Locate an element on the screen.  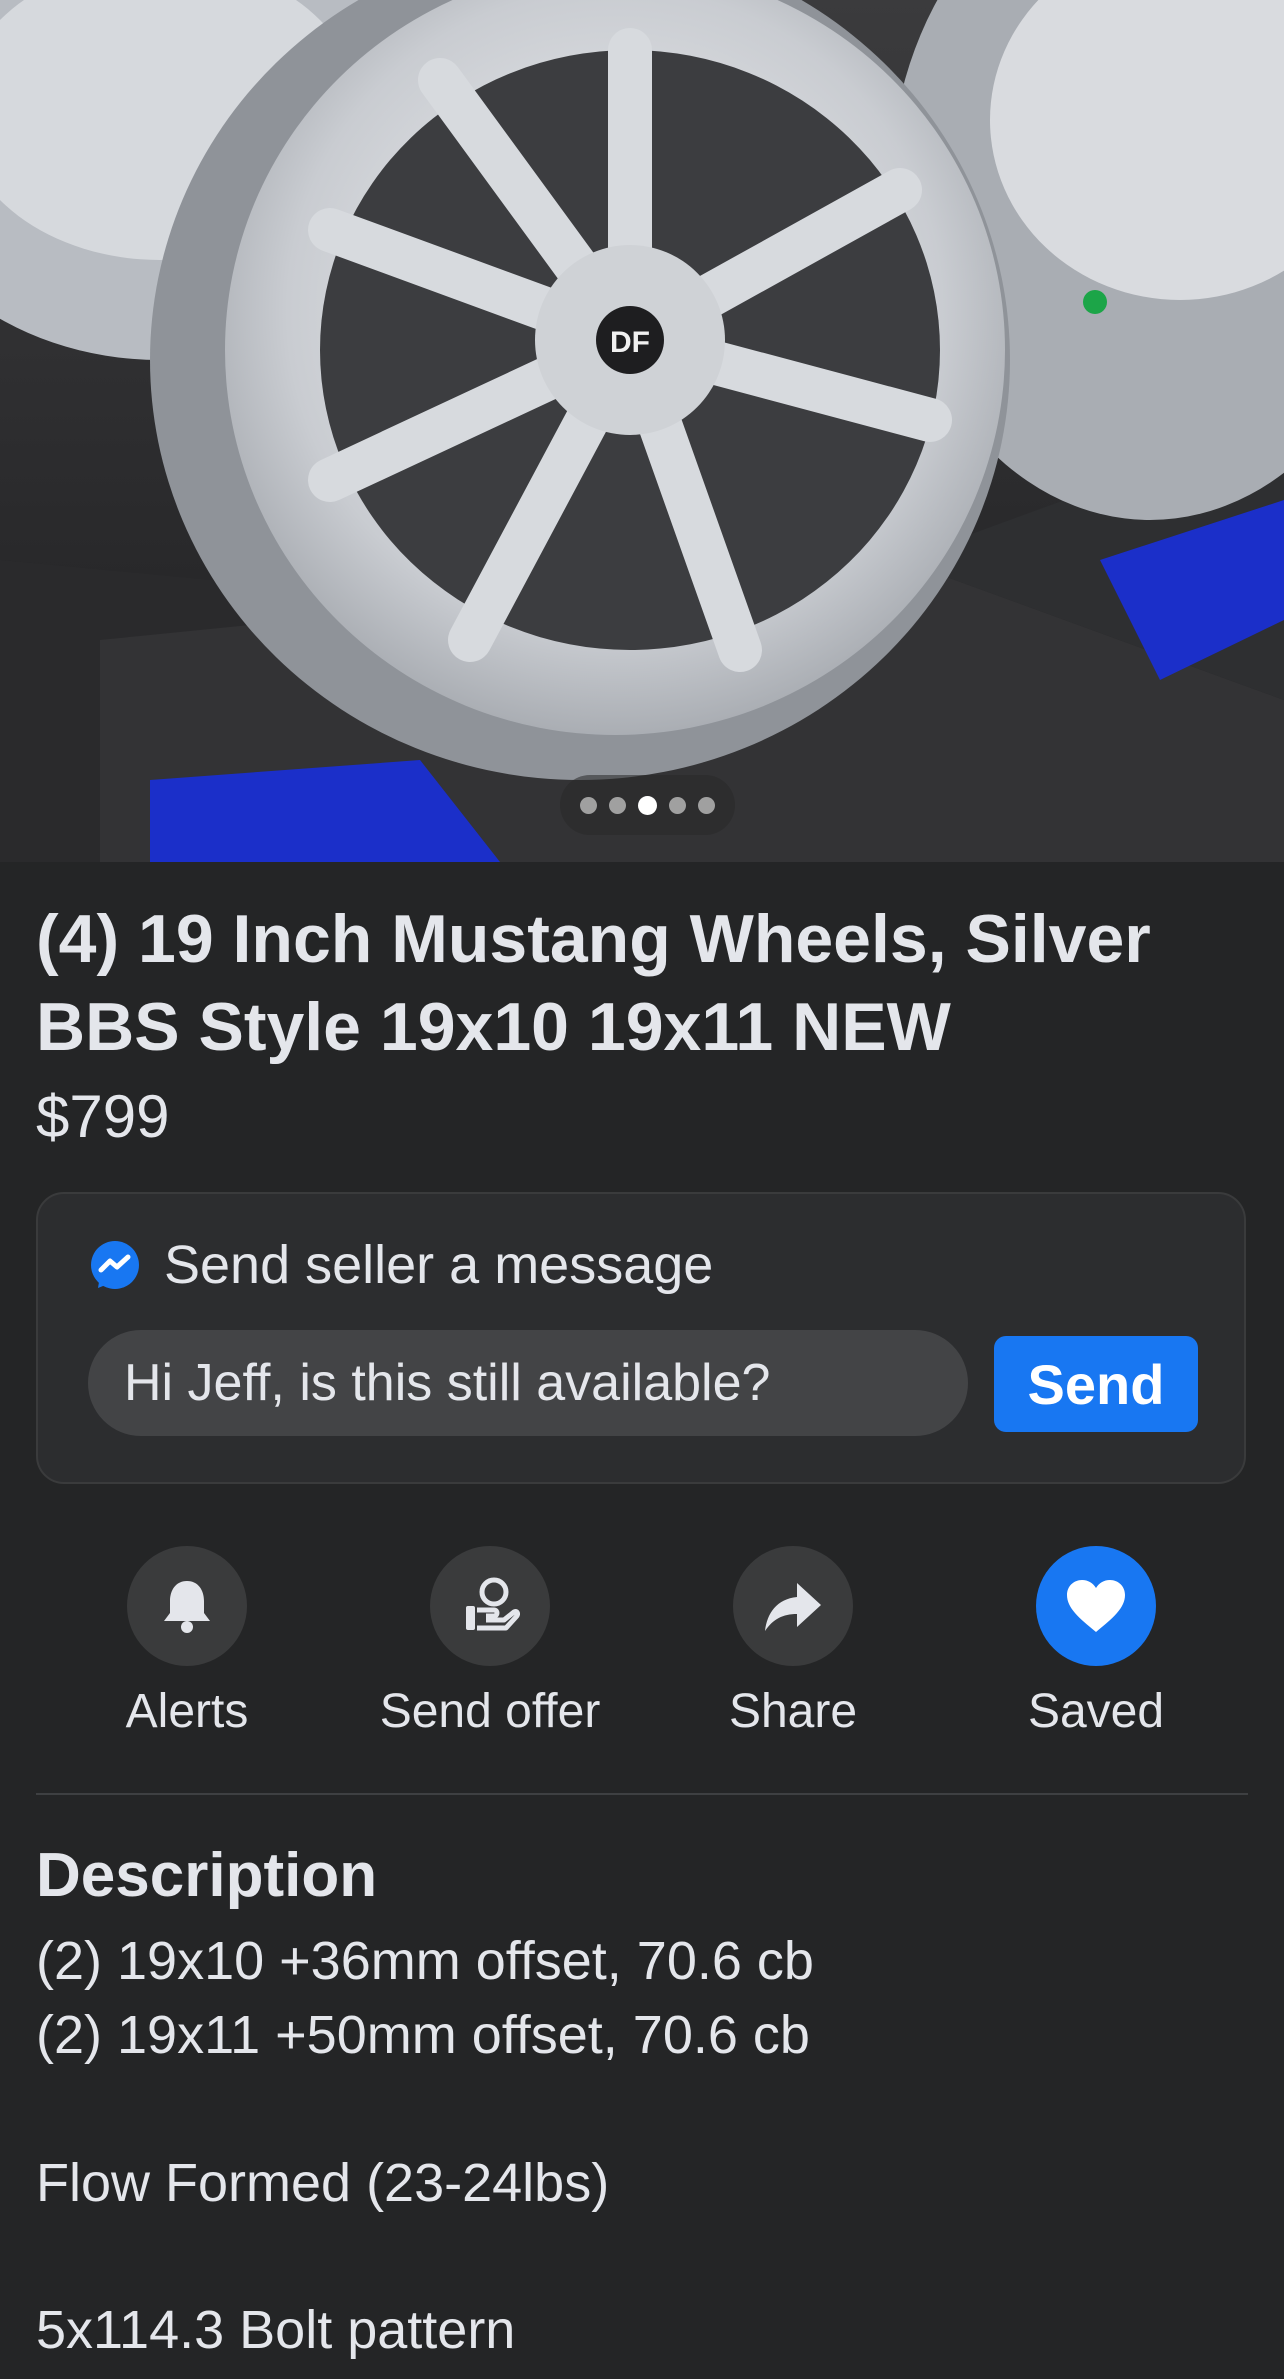
message-seller-card: Send seller a message Send is located at coordinates (641, 1338).